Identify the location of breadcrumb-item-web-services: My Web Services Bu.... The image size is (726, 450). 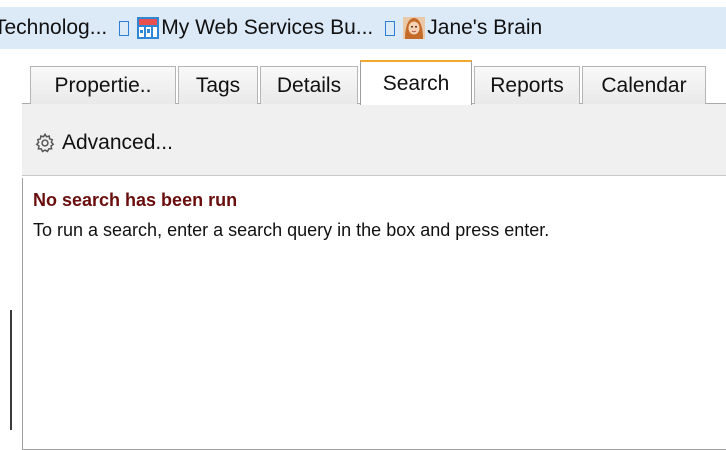
(255, 28).